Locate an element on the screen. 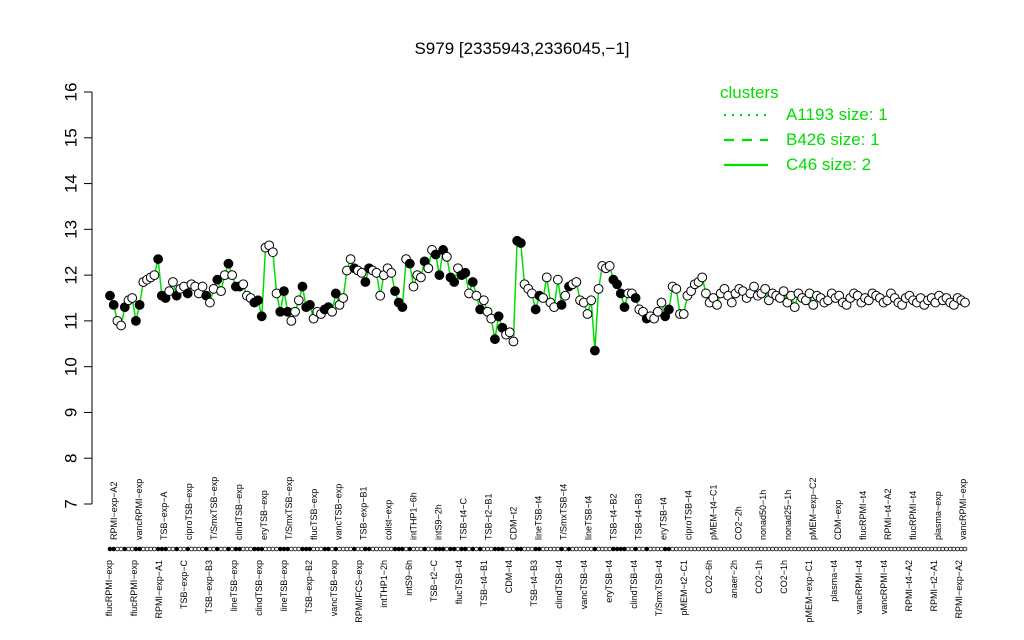  bottom-tick-label: TSB−t2−C is located at coordinates (434, 581).